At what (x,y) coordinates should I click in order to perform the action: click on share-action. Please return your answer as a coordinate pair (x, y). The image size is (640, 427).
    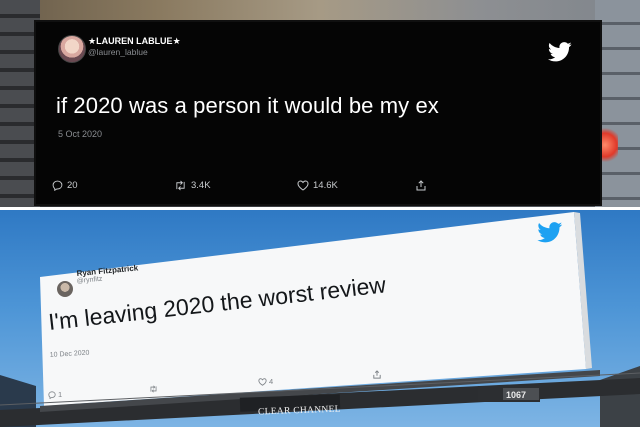
    Looking at the image, I should click on (421, 185).